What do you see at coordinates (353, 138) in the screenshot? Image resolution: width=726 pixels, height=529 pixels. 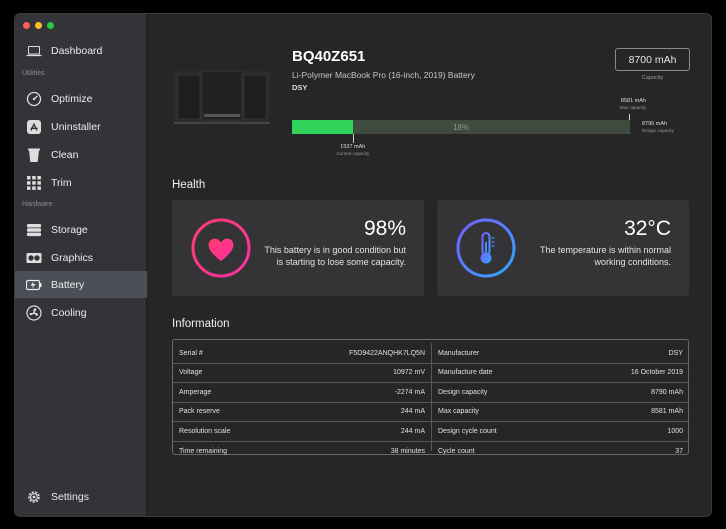 I see `current-capacity-tick` at bounding box center [353, 138].